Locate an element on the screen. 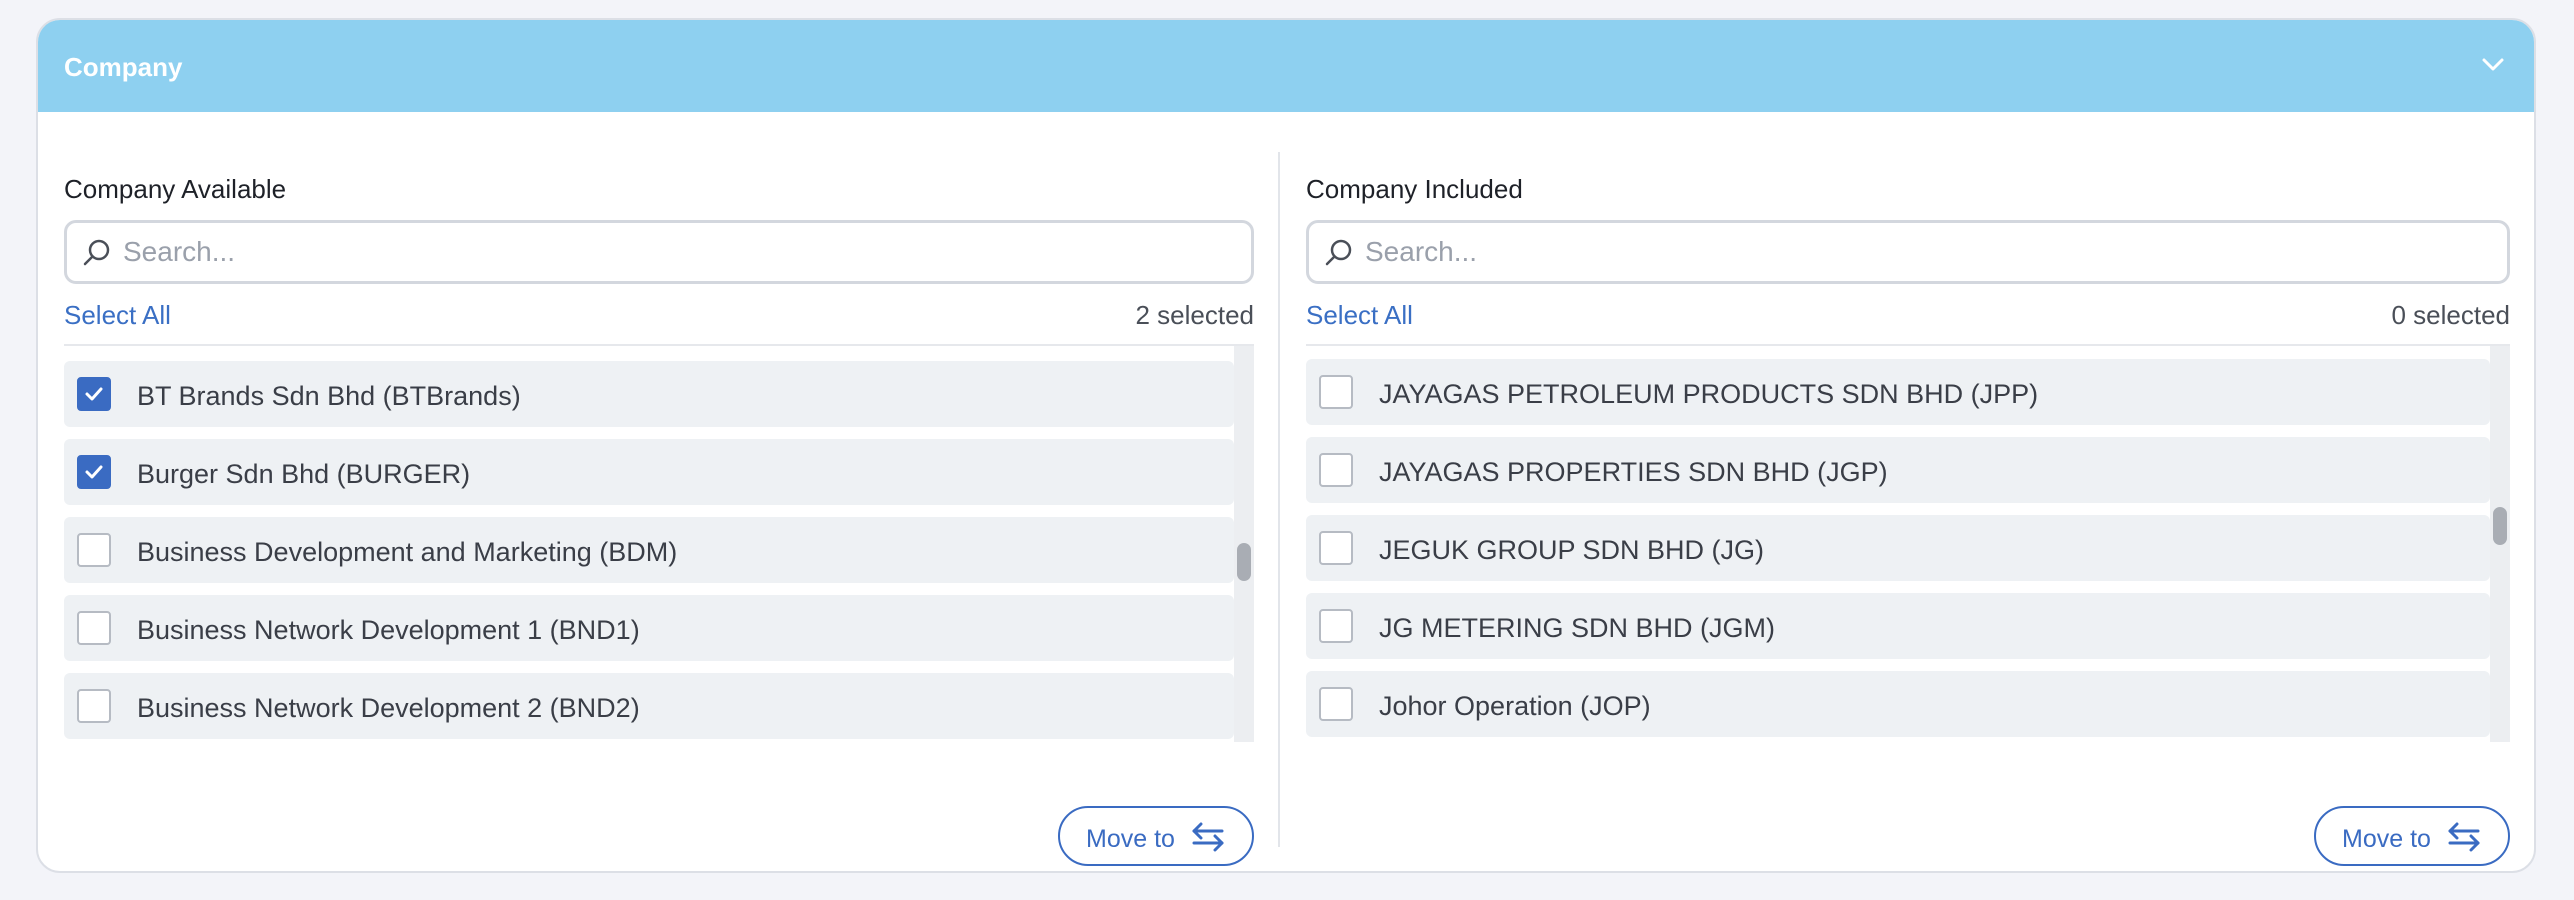 Image resolution: width=2574 pixels, height=900 pixels. included-title: Company Included is located at coordinates (1414, 189).